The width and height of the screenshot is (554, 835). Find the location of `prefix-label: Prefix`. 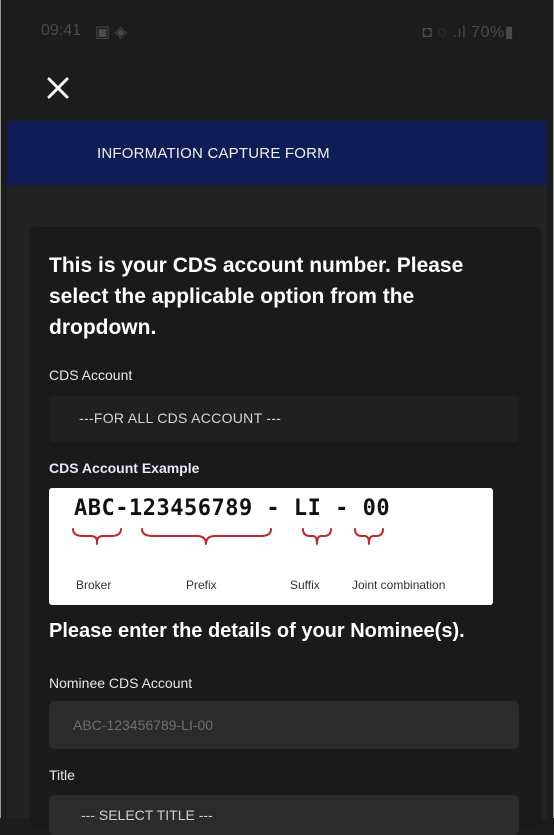

prefix-label: Prefix is located at coordinates (201, 585).